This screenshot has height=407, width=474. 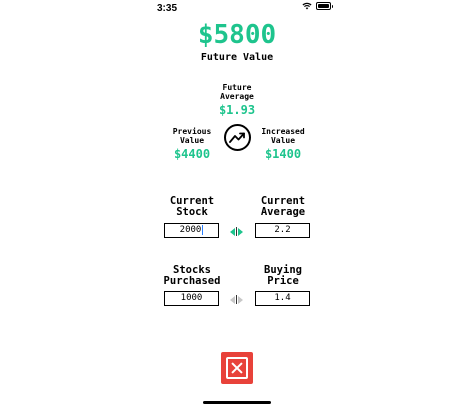 What do you see at coordinates (237, 110) in the screenshot?
I see `future-average-value: $1.93` at bounding box center [237, 110].